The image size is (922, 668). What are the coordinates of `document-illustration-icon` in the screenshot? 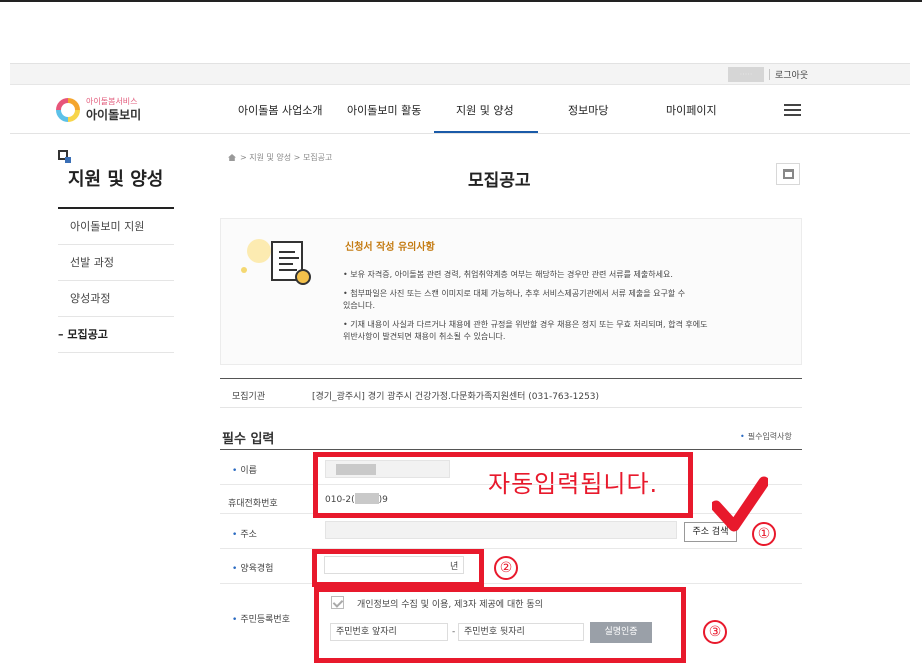 It's located at (276, 262).